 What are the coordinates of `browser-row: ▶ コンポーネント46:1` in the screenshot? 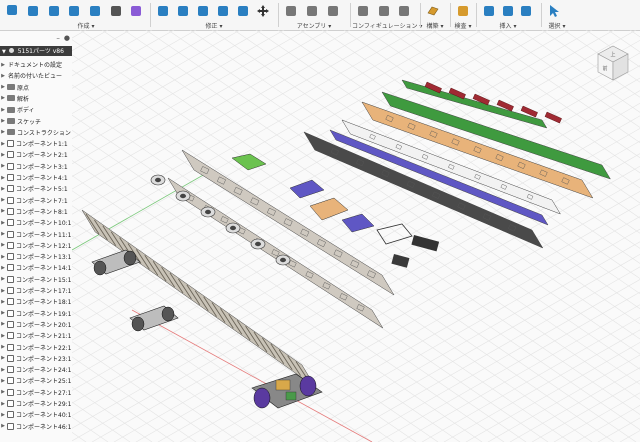 It's located at (36, 426).